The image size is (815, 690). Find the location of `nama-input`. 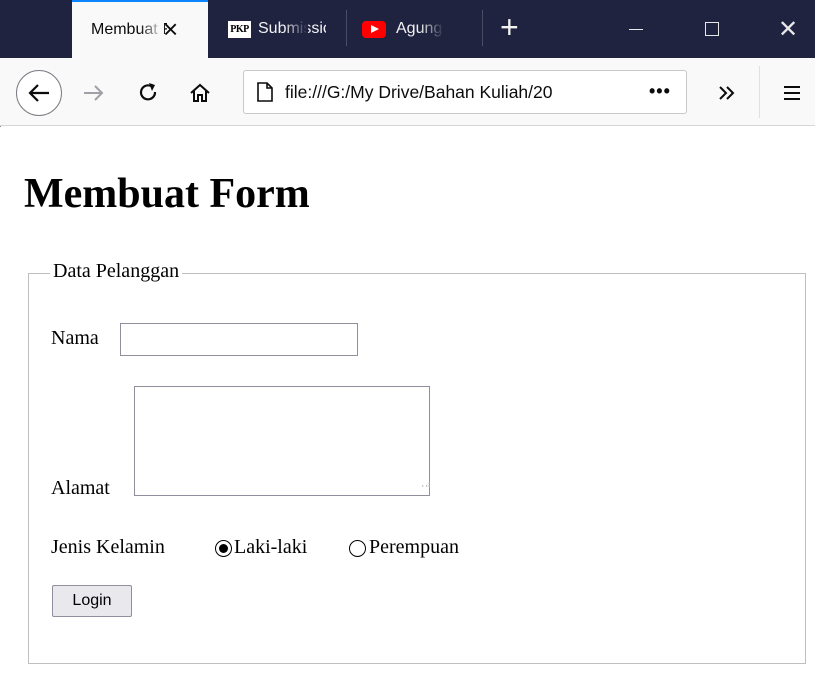

nama-input is located at coordinates (239, 339).